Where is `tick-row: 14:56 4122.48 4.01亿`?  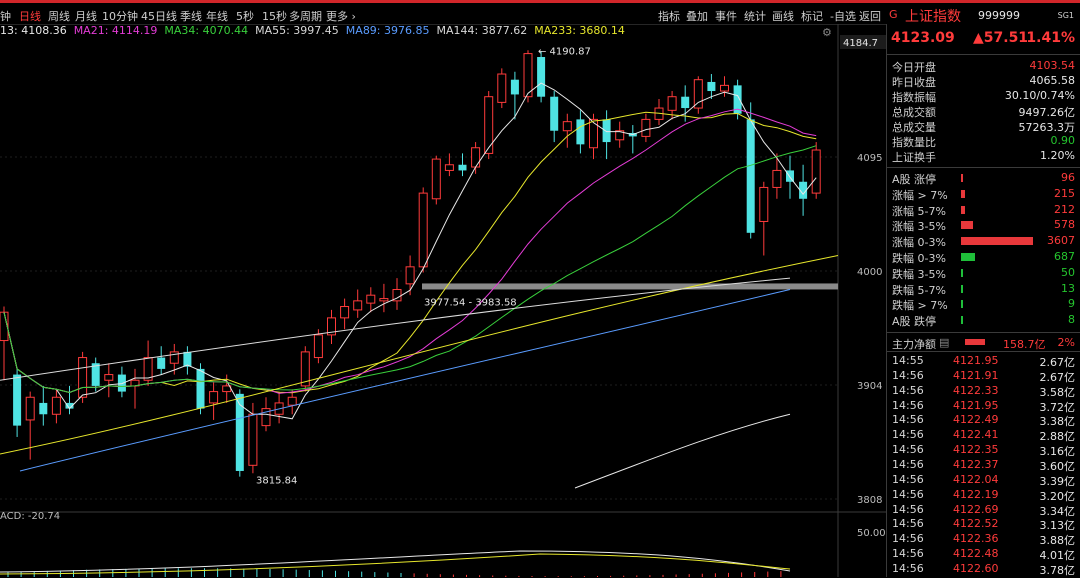
tick-row: 14:56 4122.48 4.01亿 is located at coordinates (983, 554).